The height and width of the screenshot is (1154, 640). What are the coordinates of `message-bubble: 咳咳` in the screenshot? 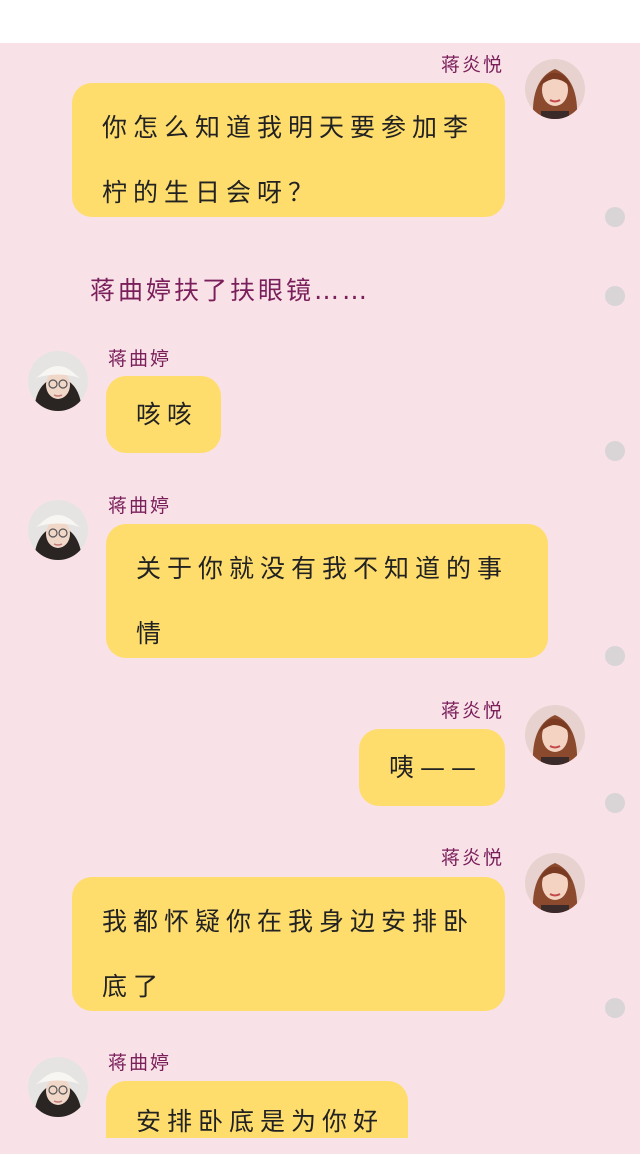 It's located at (163, 414).